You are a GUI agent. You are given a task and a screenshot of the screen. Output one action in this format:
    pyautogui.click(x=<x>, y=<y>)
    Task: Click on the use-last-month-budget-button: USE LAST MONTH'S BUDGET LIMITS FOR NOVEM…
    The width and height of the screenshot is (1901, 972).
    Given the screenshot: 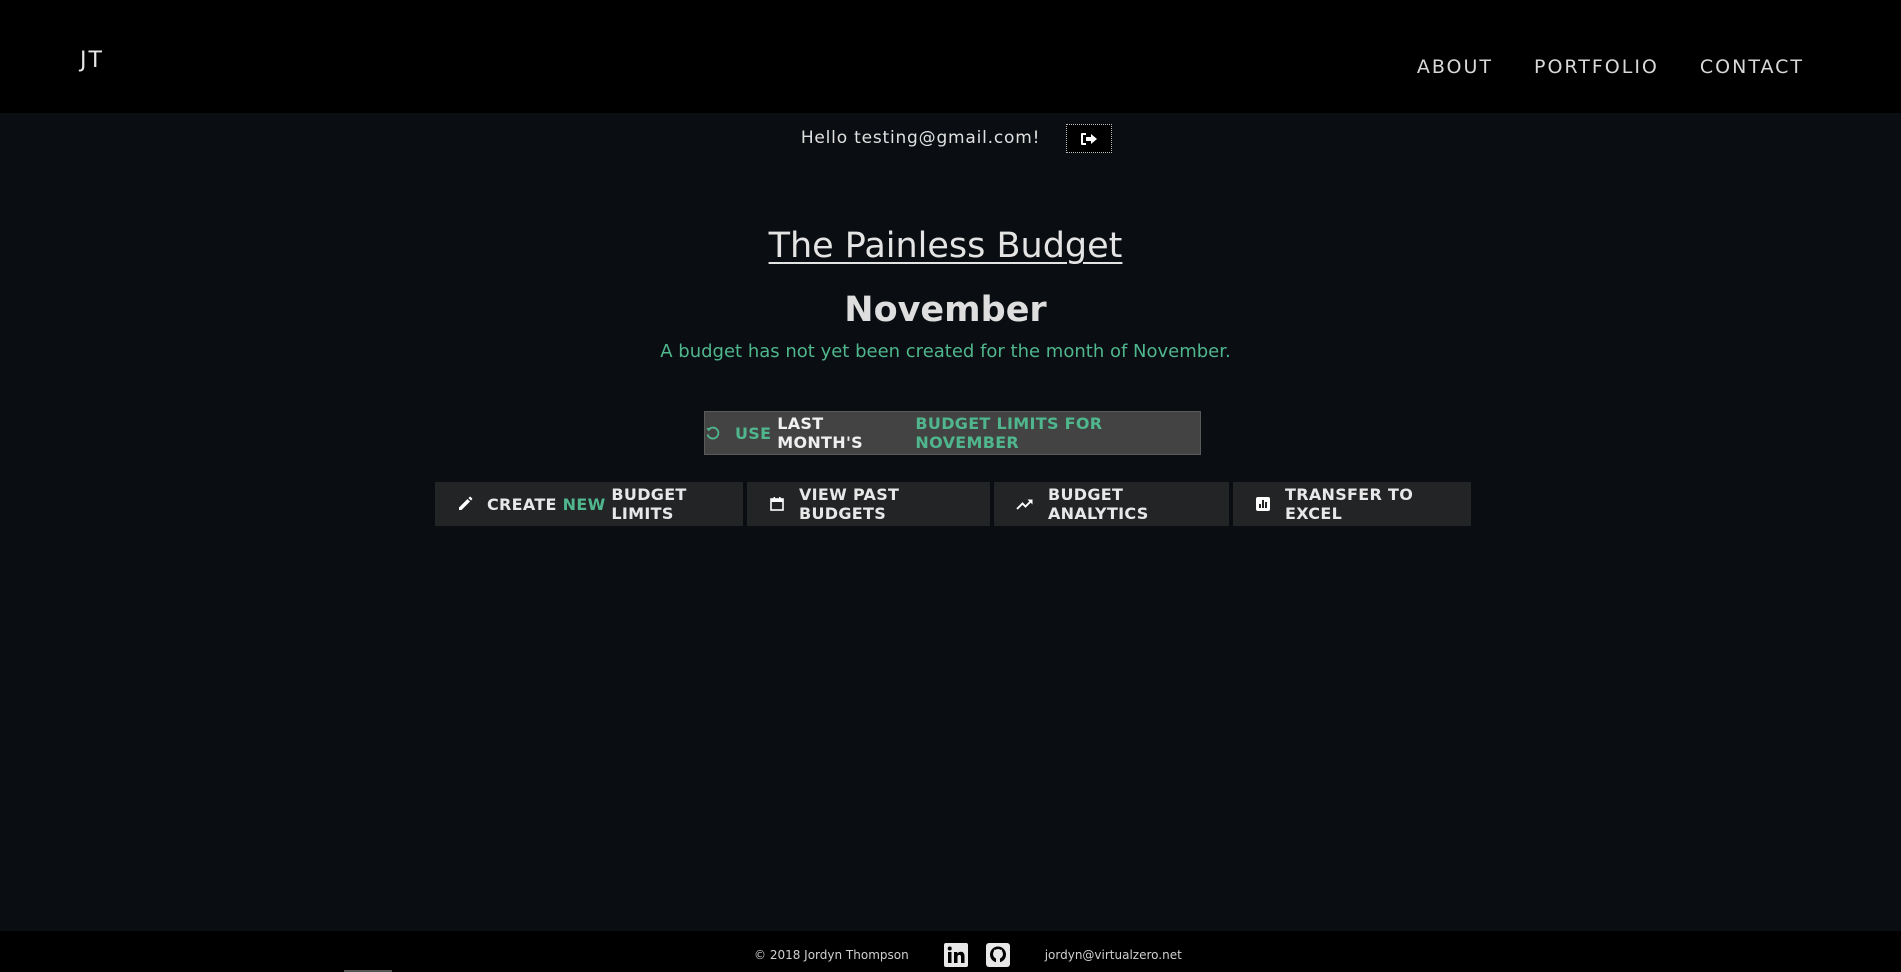 What is the action you would take?
    pyautogui.click(x=952, y=433)
    